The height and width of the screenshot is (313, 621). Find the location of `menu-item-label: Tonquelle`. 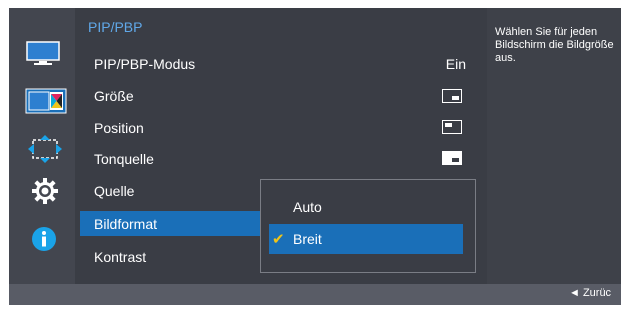

menu-item-label: Tonquelle is located at coordinates (124, 159).